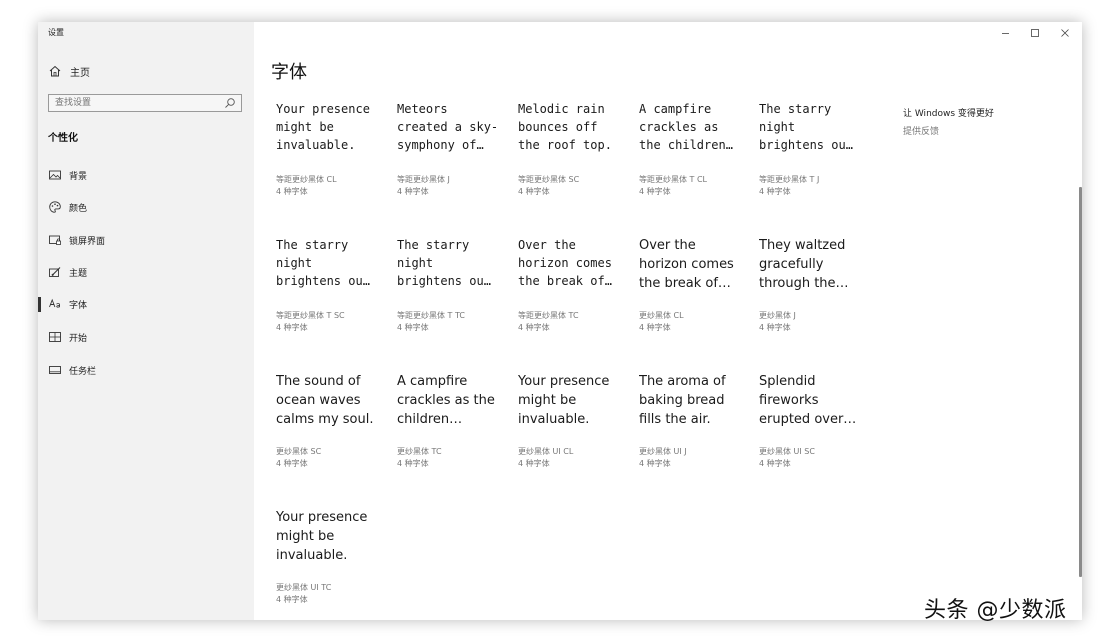  Describe the element at coordinates (789, 400) in the screenshot. I see `font-preview-line: fireworks` at that location.